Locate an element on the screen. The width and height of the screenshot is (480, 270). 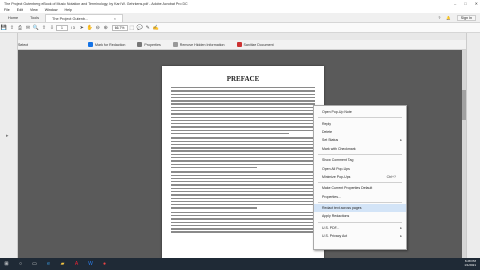
menu-item-delete: Delete is located at coordinates (360, 132).